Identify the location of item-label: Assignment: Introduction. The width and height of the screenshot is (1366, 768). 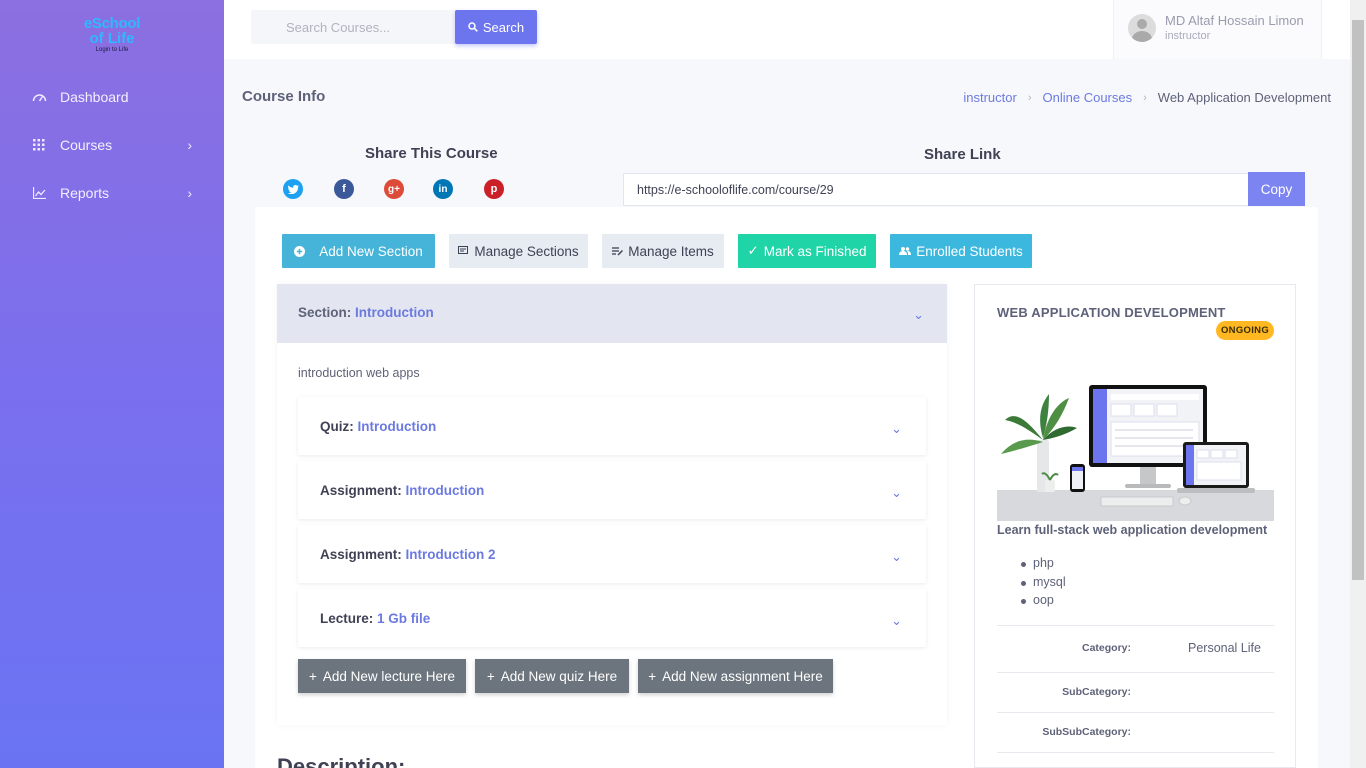
(402, 490).